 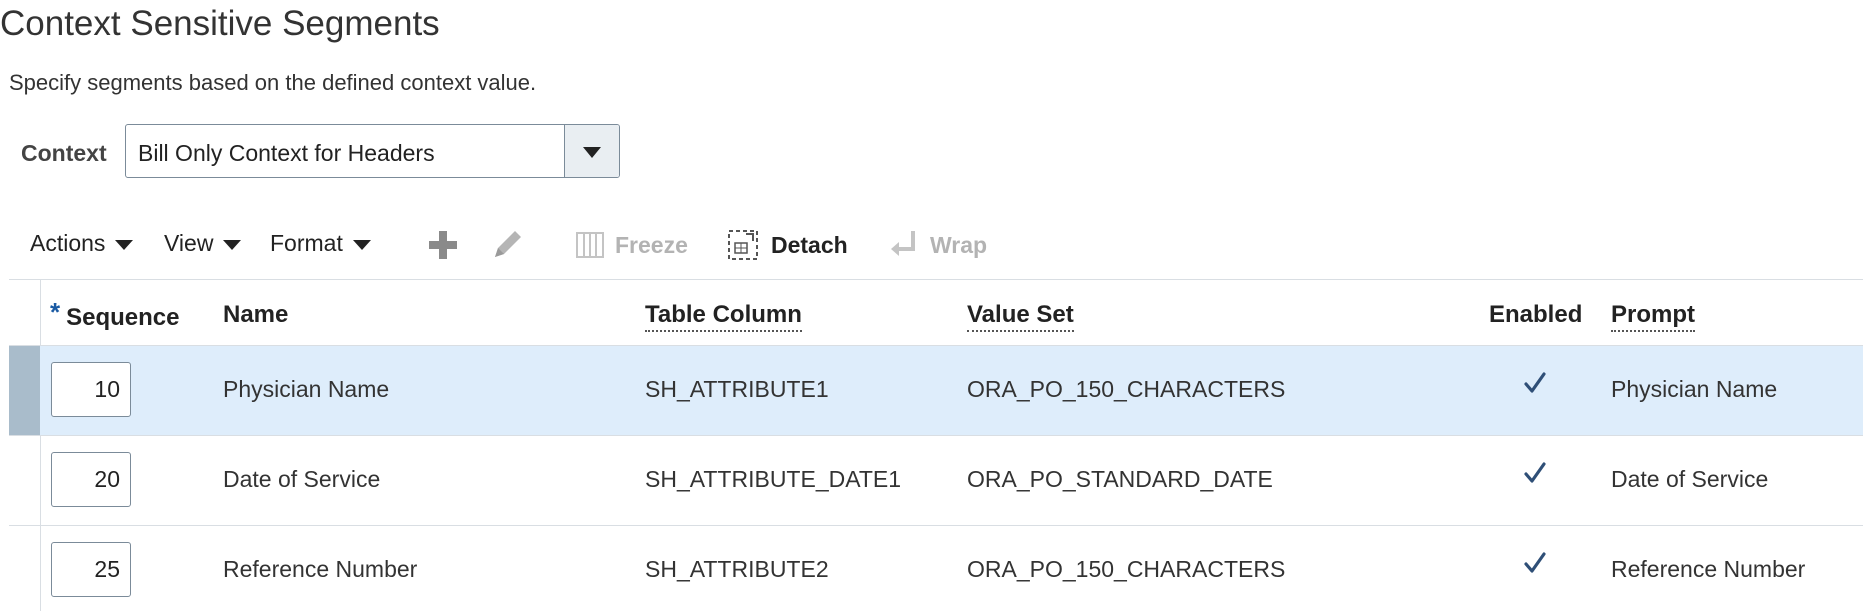 What do you see at coordinates (743, 245) in the screenshot?
I see `detach-icon` at bounding box center [743, 245].